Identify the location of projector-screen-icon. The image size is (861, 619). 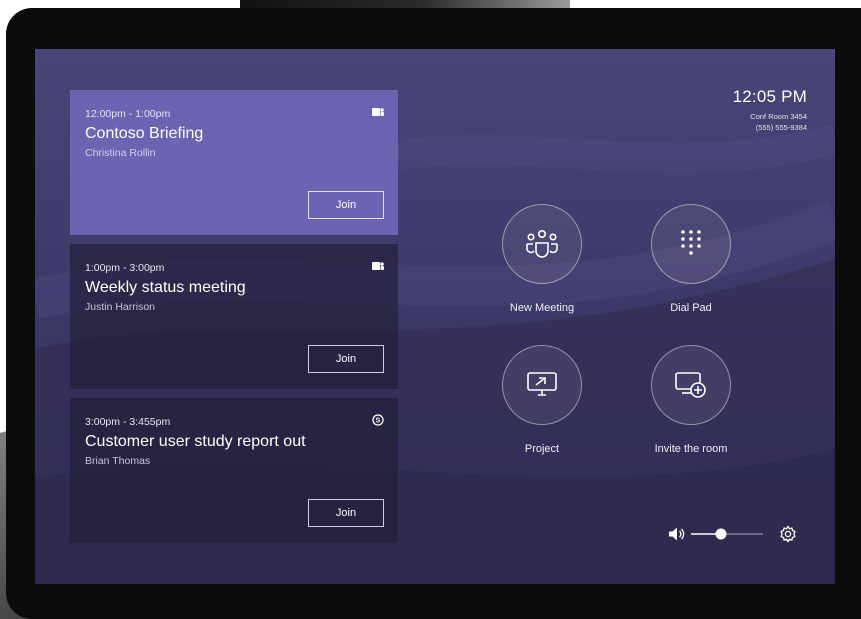
(542, 384).